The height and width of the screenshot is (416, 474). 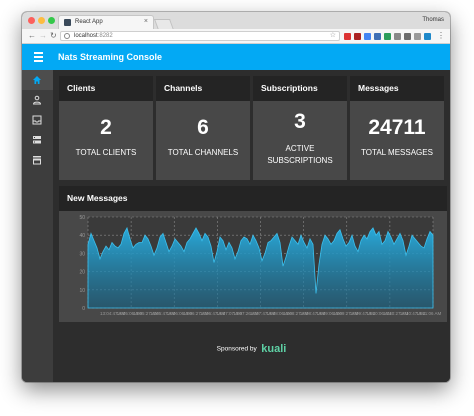 I want to click on card-value: 3, so click(x=300, y=121).